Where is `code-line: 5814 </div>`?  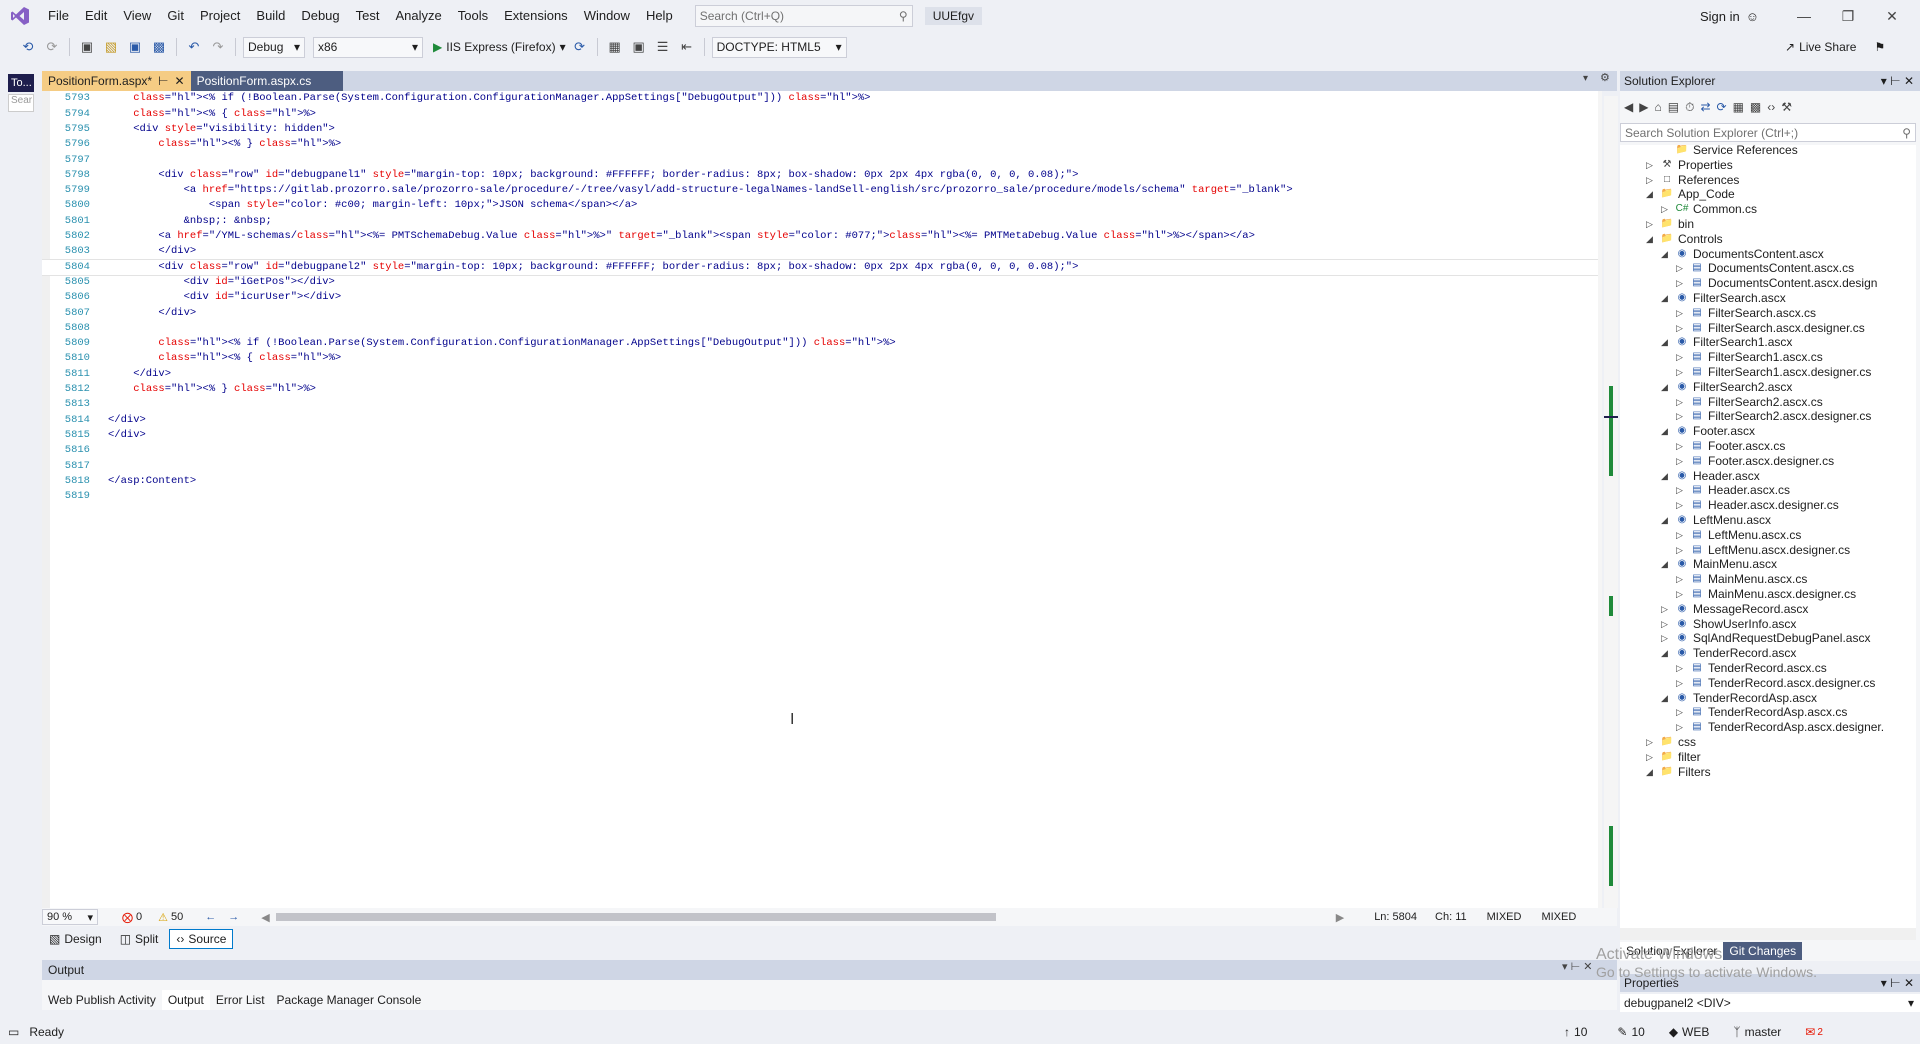
code-line: 5814 </div> is located at coordinates (822, 420).